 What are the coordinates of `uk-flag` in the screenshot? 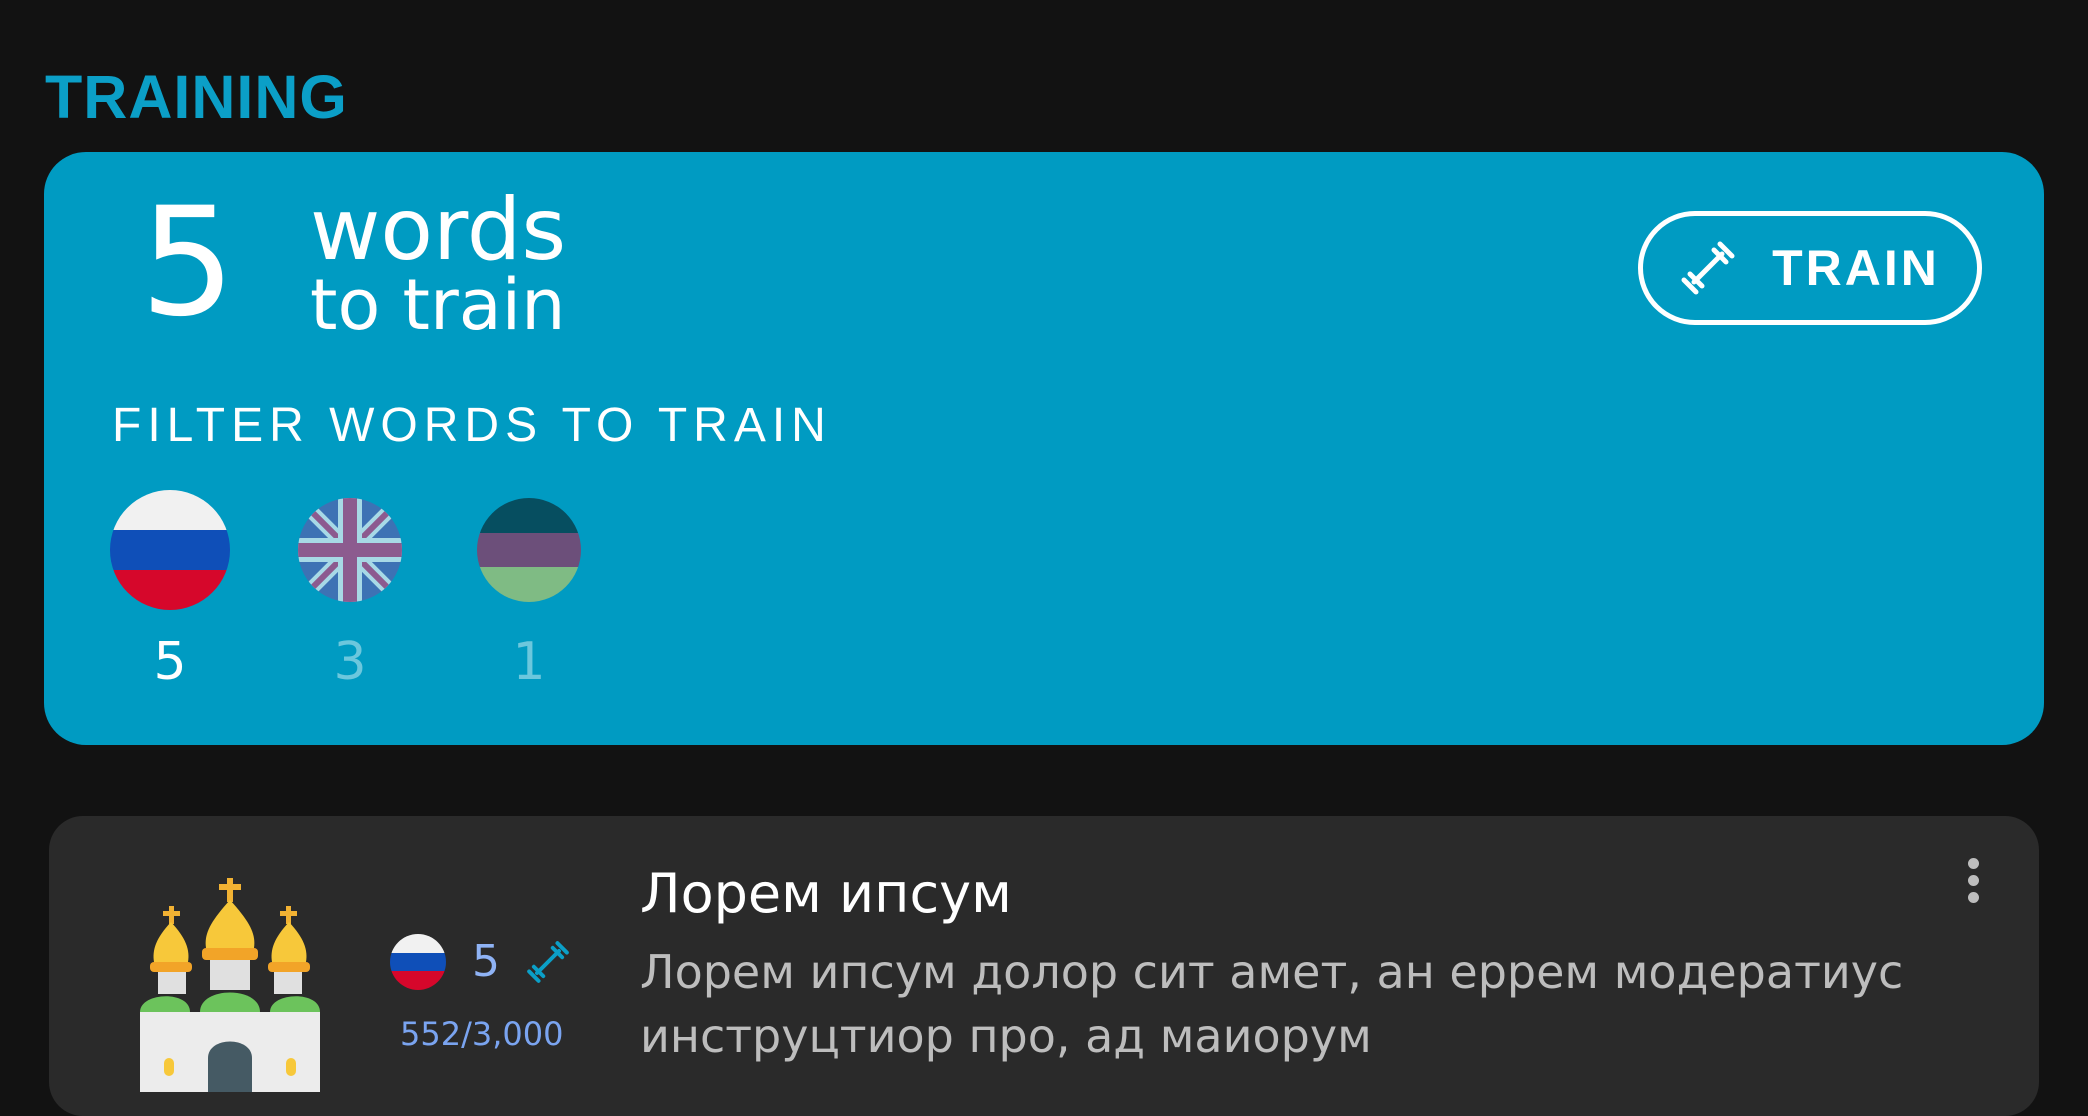 It's located at (350, 550).